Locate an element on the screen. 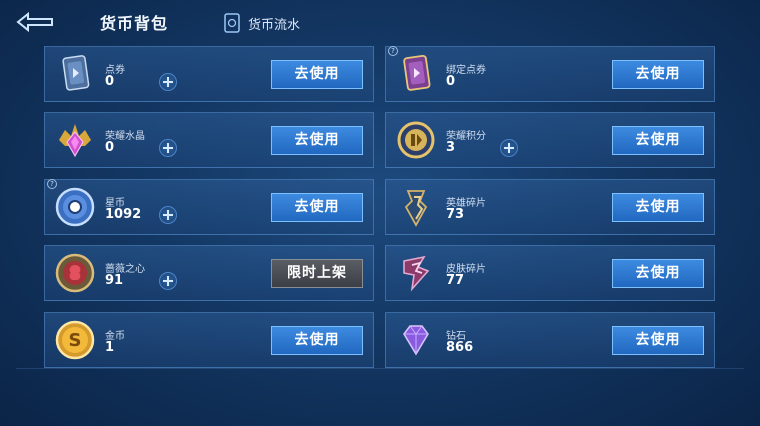  hero-fragment-icon is located at coordinates (416, 208).